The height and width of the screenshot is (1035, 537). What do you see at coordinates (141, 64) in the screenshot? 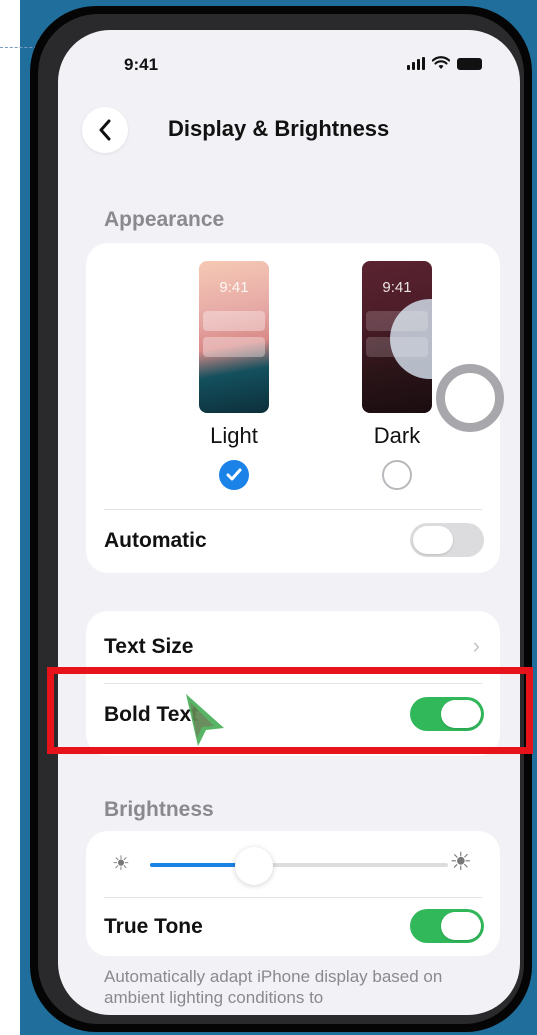
I see `status-time: 9:41` at bounding box center [141, 64].